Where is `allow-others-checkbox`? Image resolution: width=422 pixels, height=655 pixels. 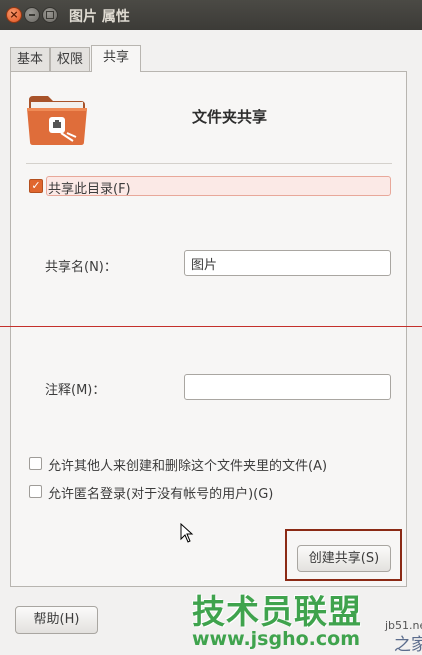
allow-others-checkbox is located at coordinates (35, 463).